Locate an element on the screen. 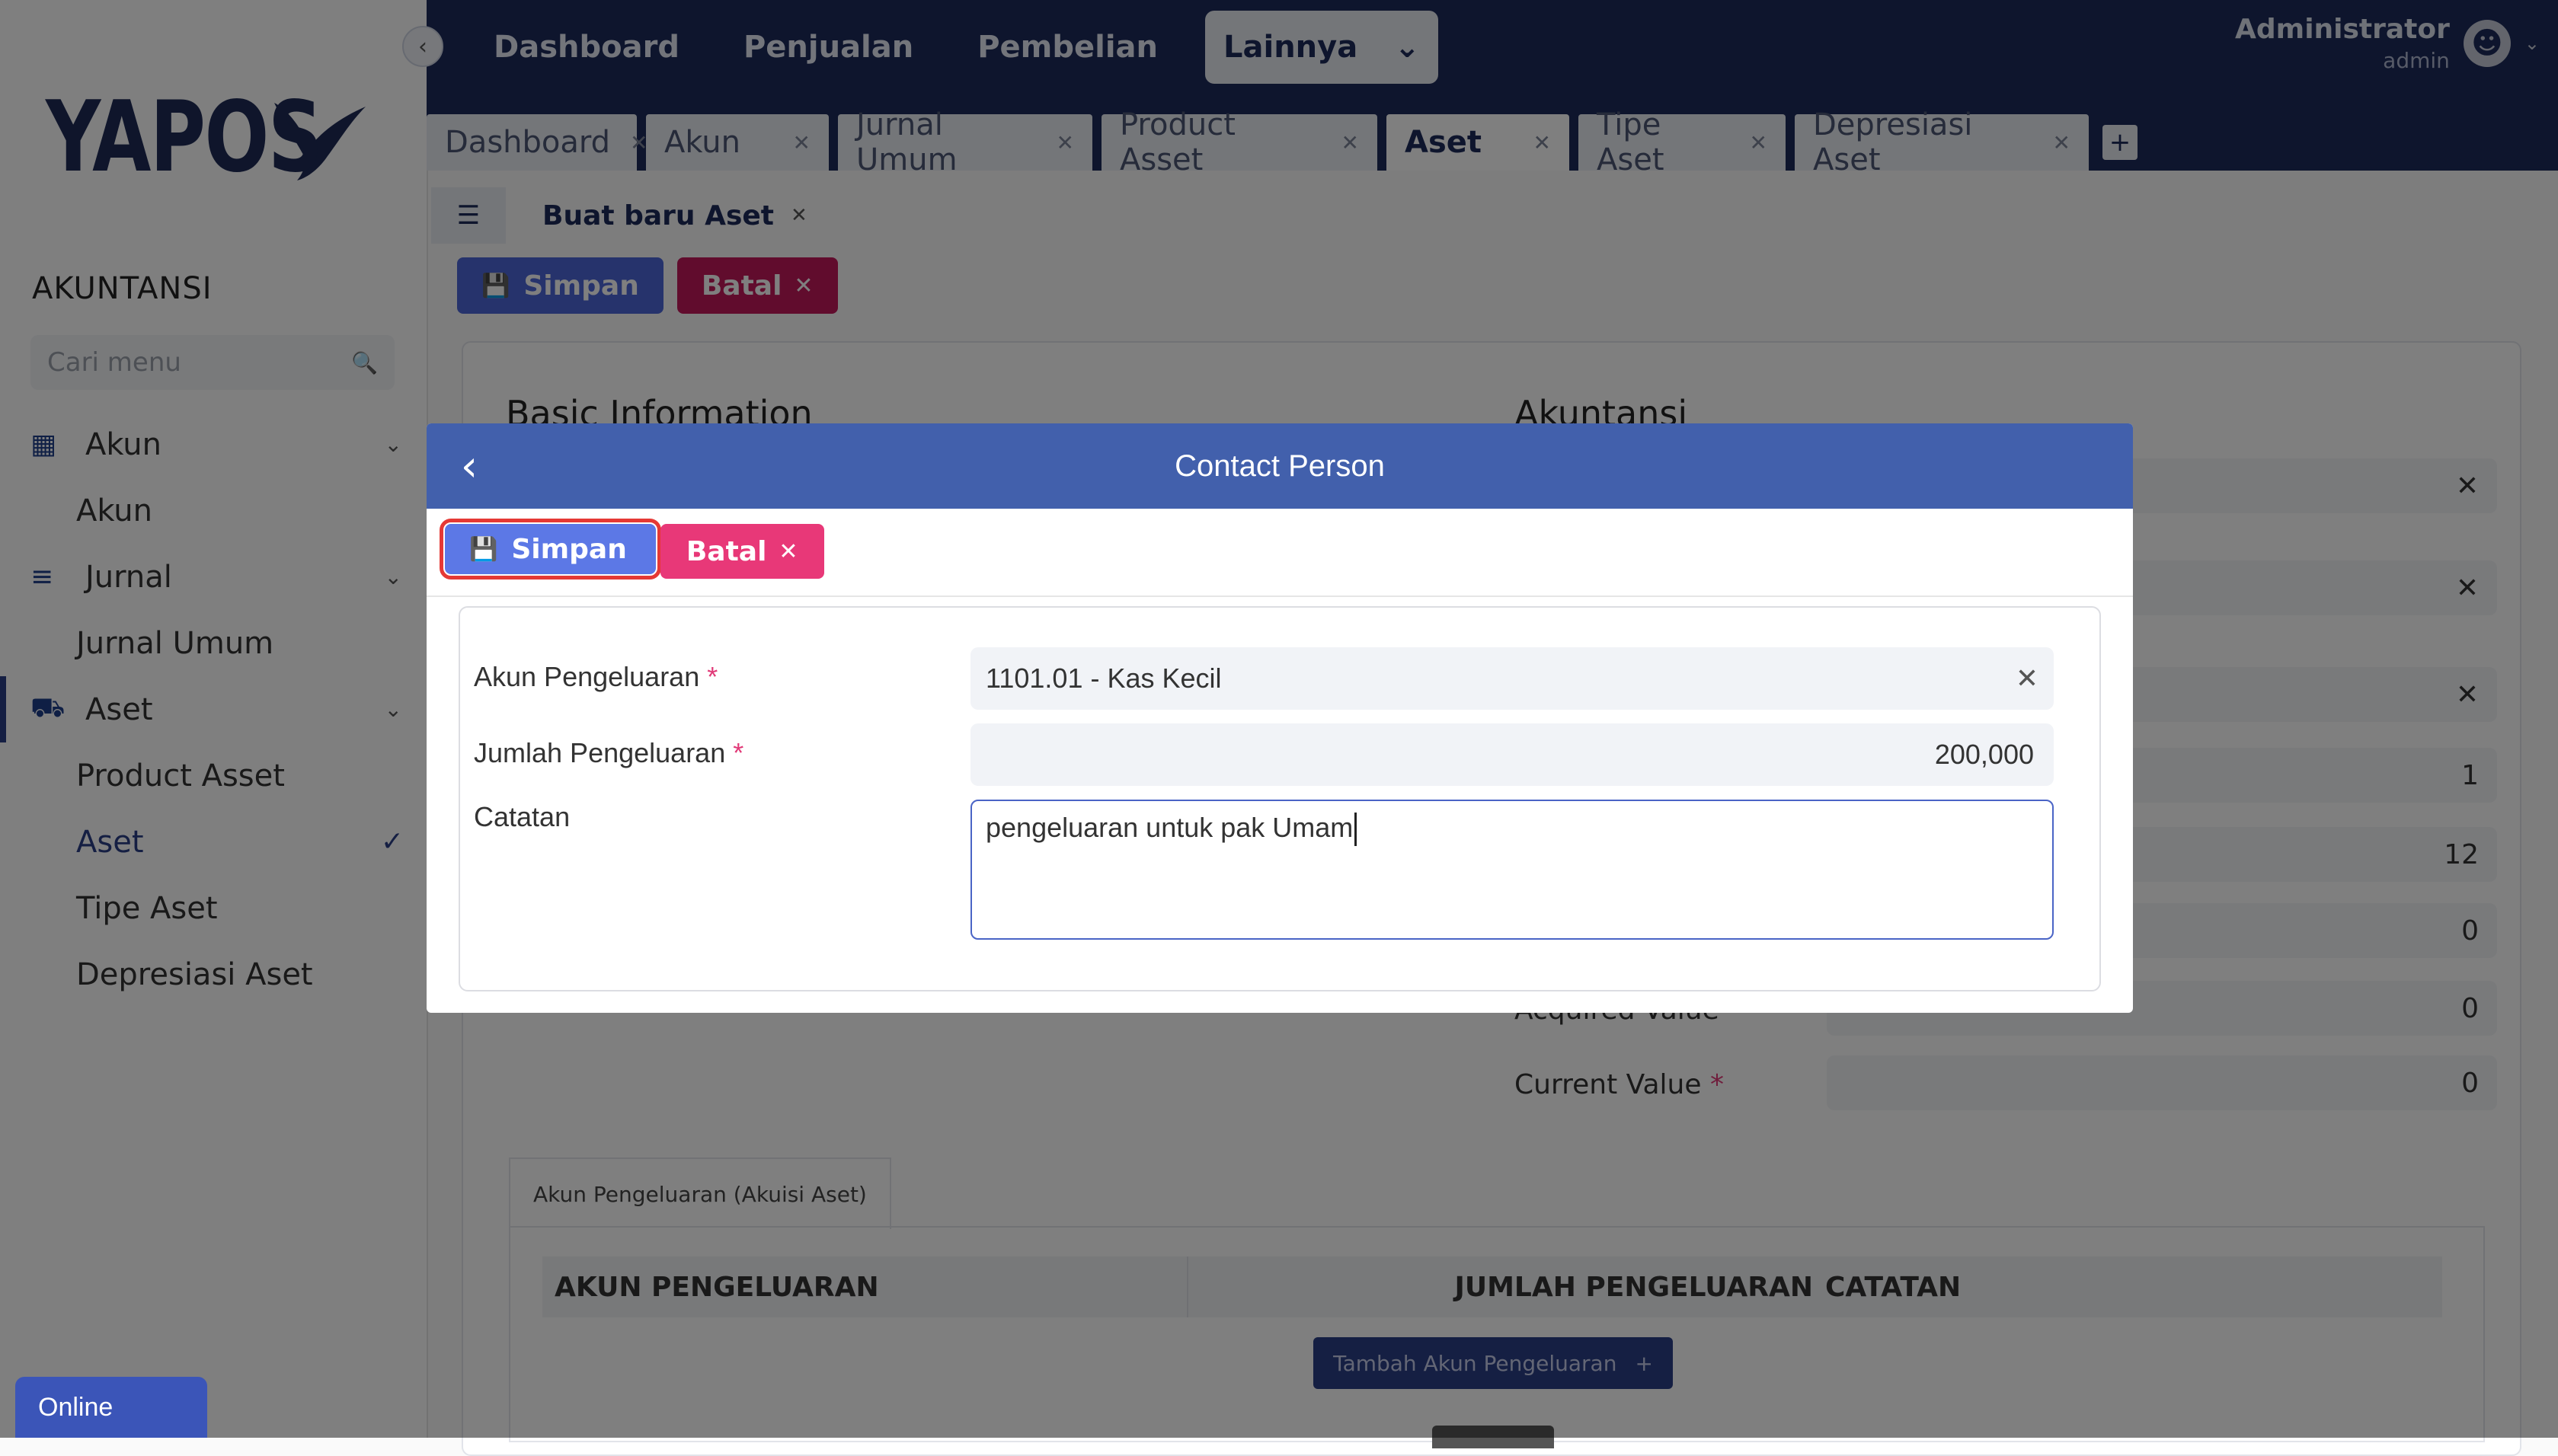  akun-pengeluaran-value: 1101.01 - Kas Kecil is located at coordinates (1104, 678).